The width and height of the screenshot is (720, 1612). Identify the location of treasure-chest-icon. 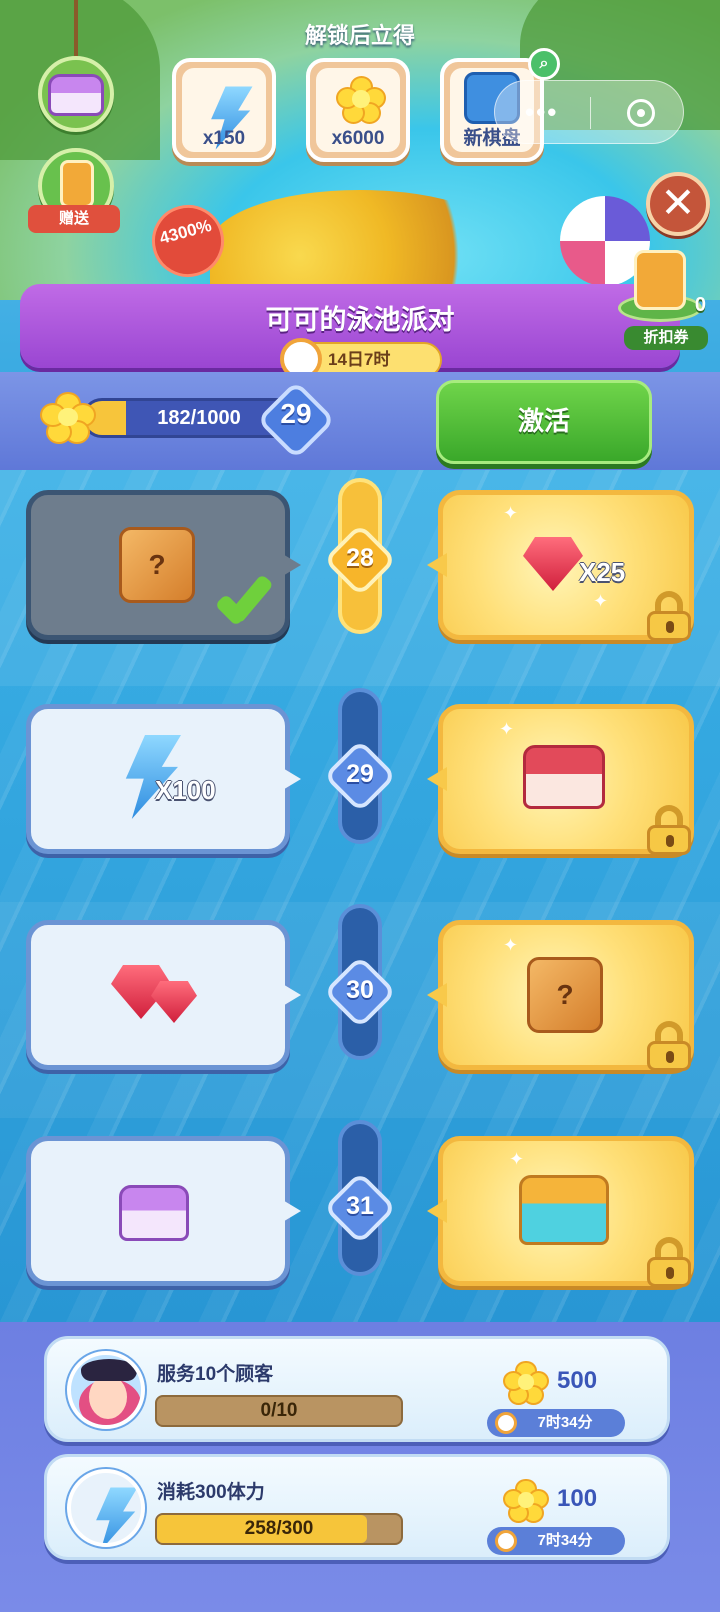
(564, 1210).